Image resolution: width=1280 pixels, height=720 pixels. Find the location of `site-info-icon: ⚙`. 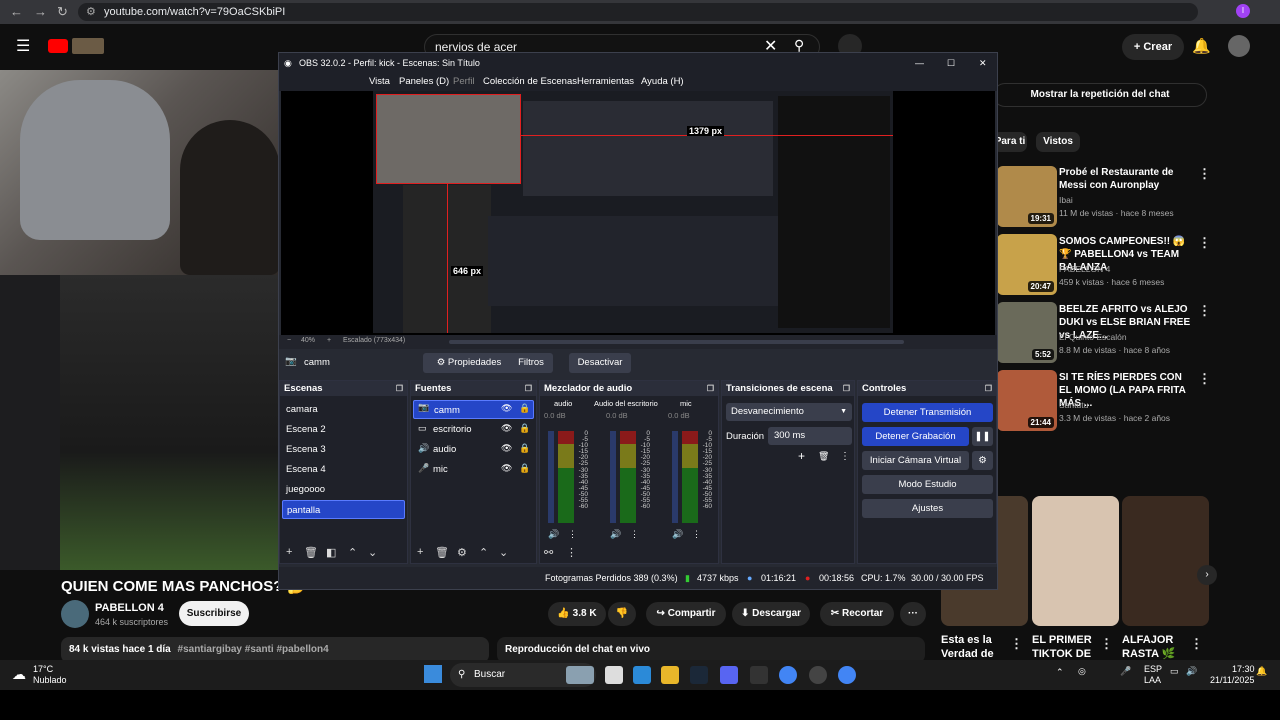

site-info-icon: ⚙ is located at coordinates (91, 12).